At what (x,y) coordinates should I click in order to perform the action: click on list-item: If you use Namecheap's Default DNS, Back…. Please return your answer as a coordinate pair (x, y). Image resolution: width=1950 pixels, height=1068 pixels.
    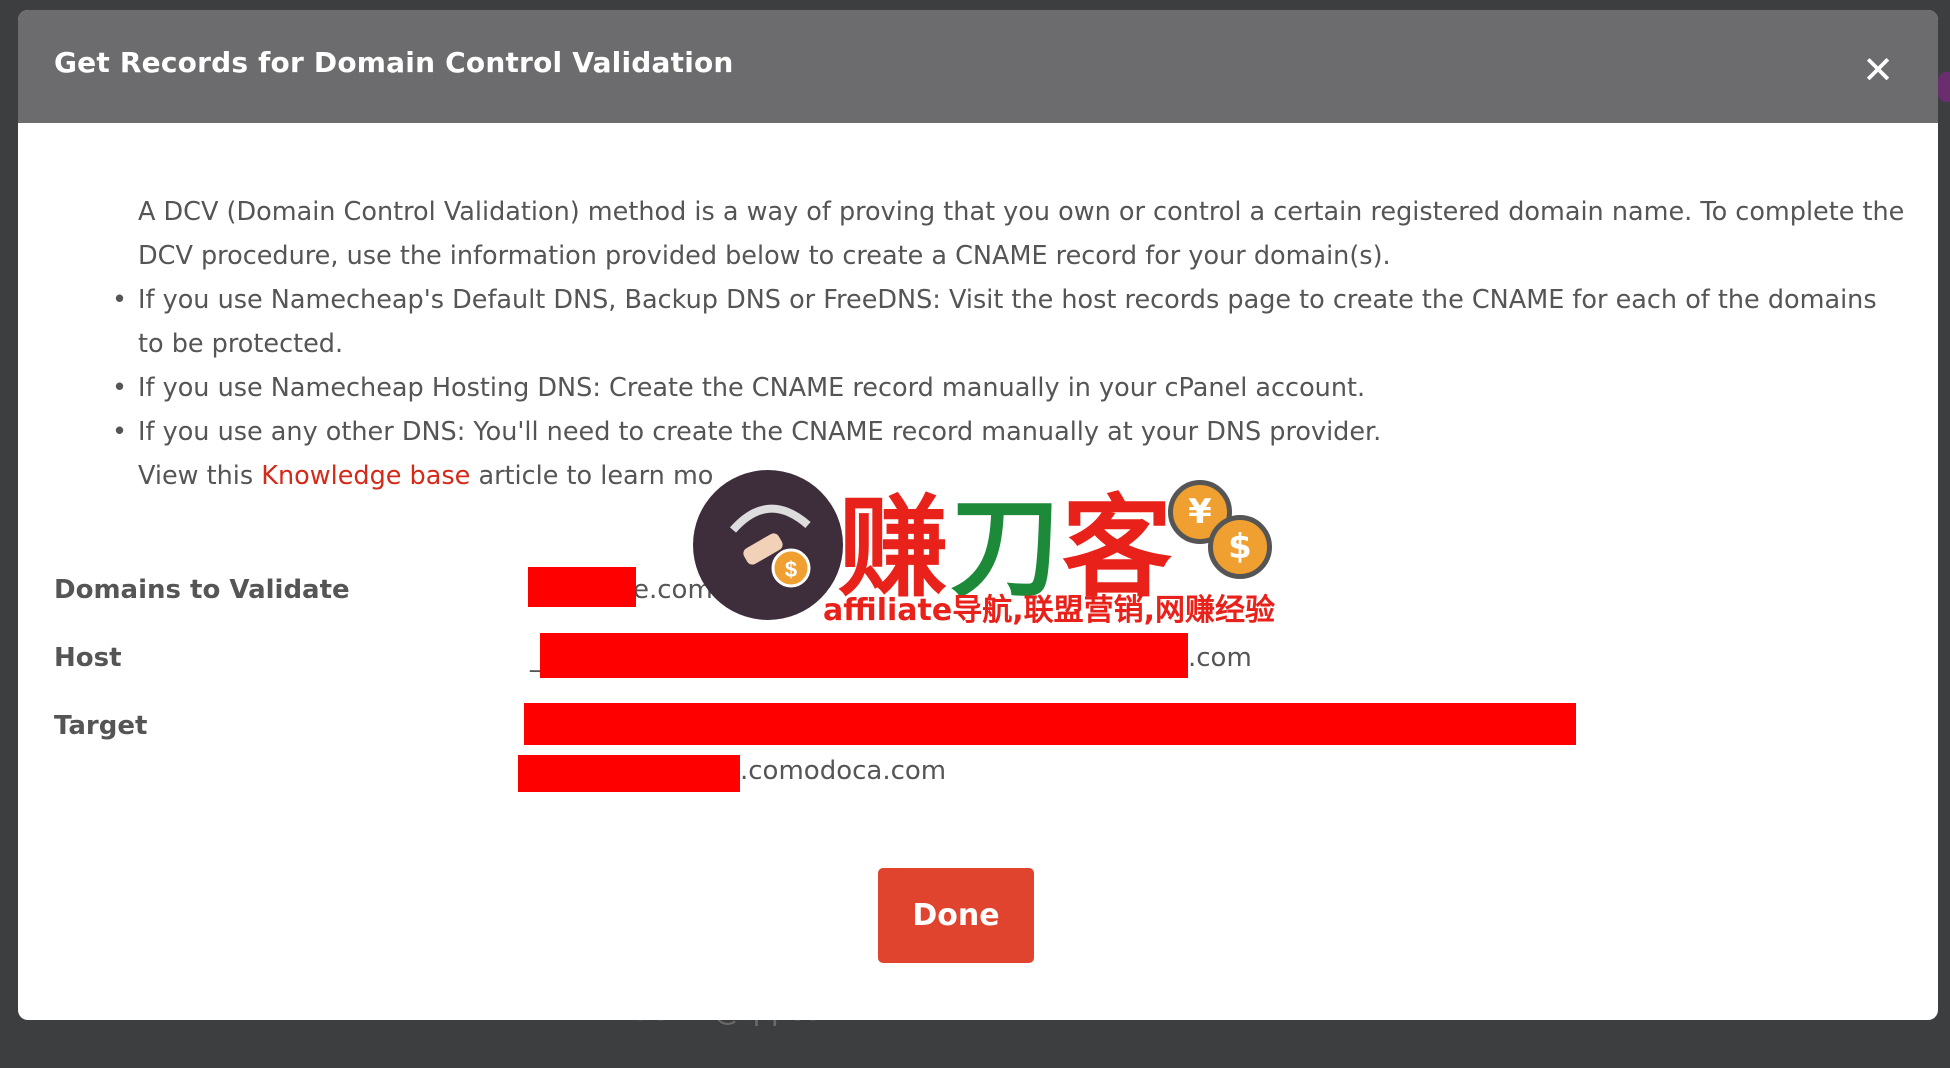
    Looking at the image, I should click on (1010, 322).